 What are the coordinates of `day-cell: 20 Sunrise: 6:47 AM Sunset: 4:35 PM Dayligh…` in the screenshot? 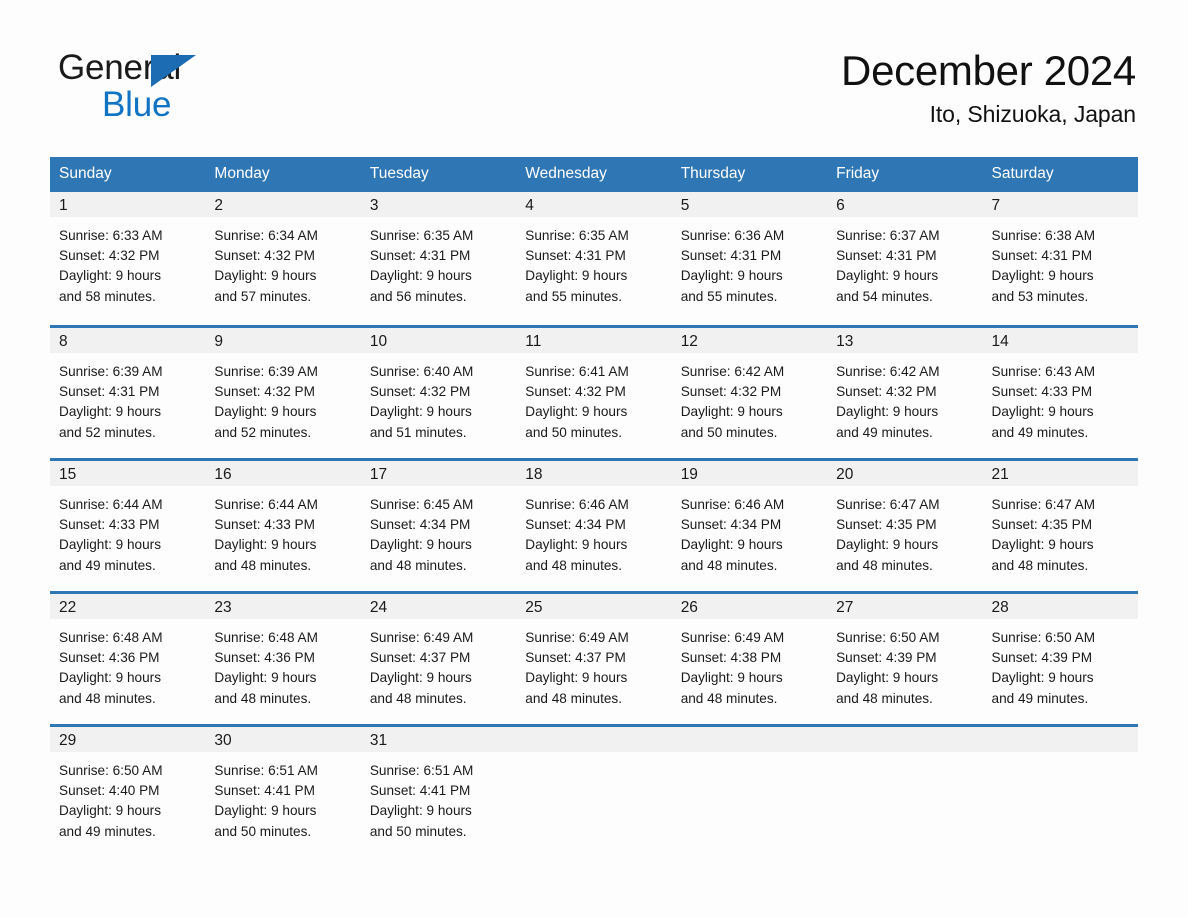 It's located at (905, 524).